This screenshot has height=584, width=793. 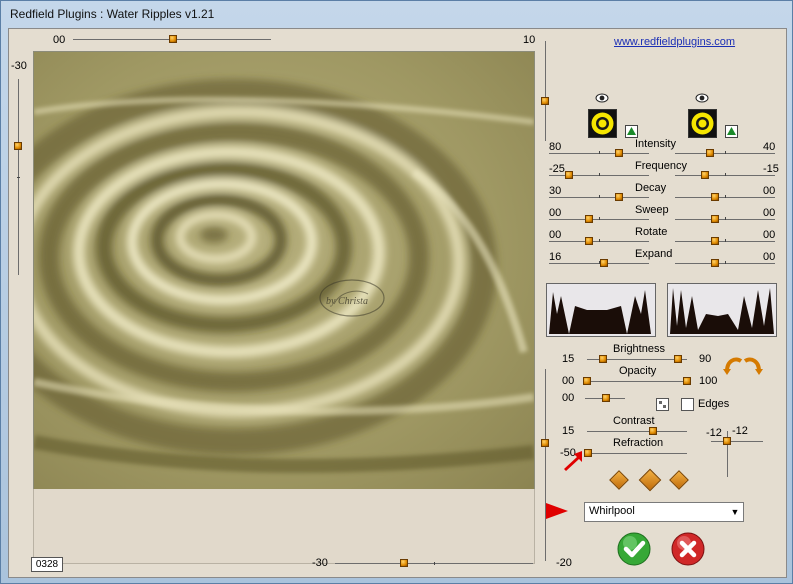 What do you see at coordinates (637, 431) in the screenshot?
I see `contrast-track` at bounding box center [637, 431].